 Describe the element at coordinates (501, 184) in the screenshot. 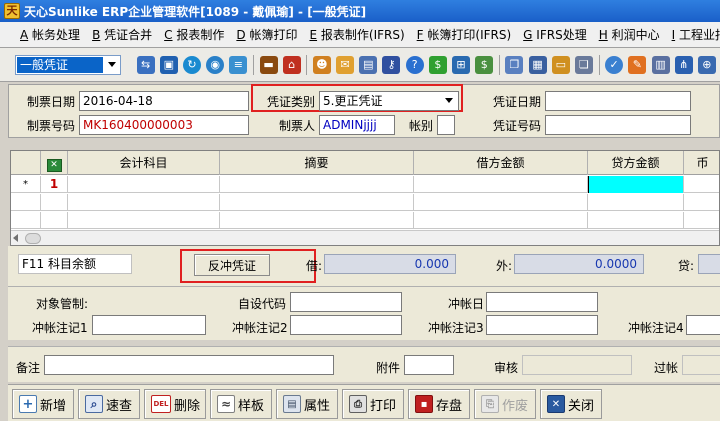

I see `cell-debit` at that location.